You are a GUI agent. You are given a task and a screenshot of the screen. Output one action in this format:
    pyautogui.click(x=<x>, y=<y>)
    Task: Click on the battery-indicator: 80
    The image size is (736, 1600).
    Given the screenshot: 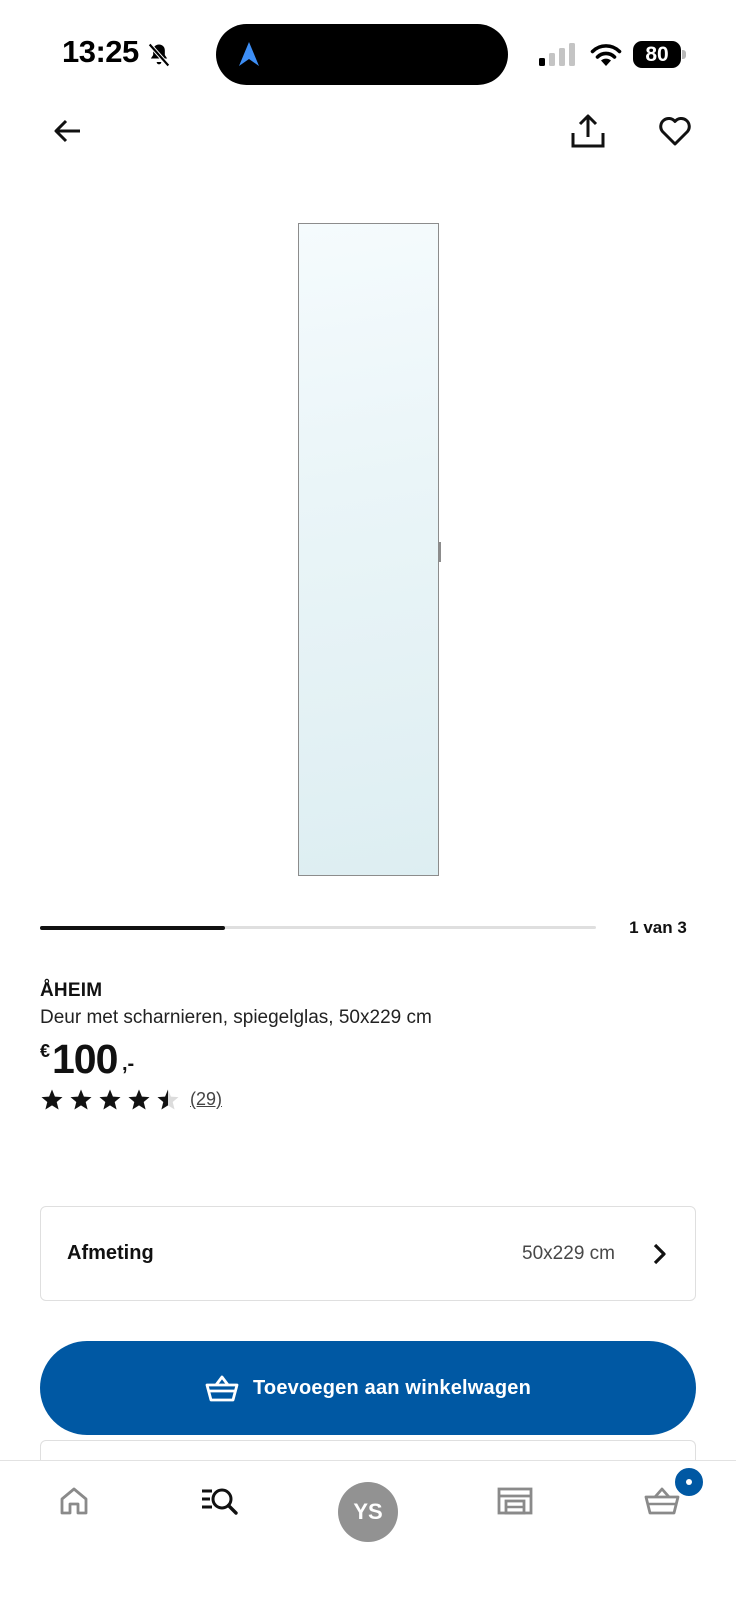 What is the action you would take?
    pyautogui.click(x=659, y=54)
    